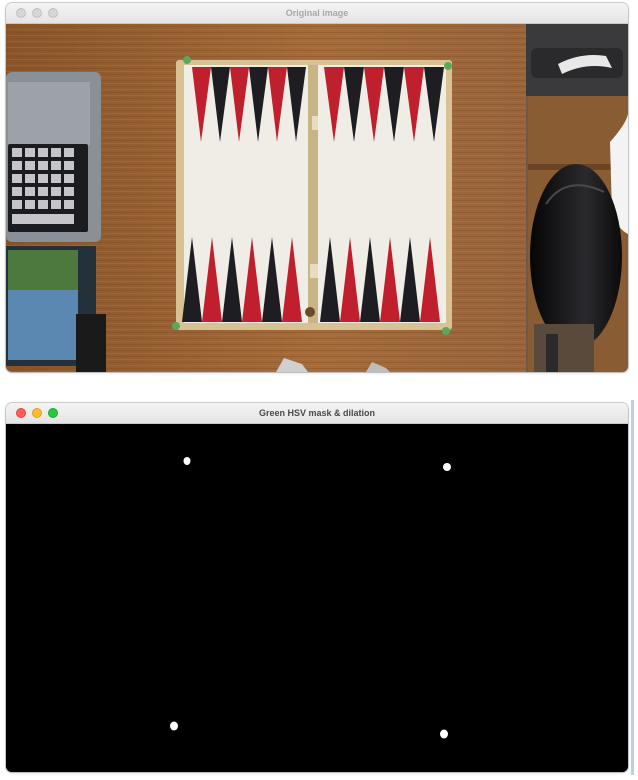 This screenshot has height=780, width=638. I want to click on laptop, so click(56, 222).